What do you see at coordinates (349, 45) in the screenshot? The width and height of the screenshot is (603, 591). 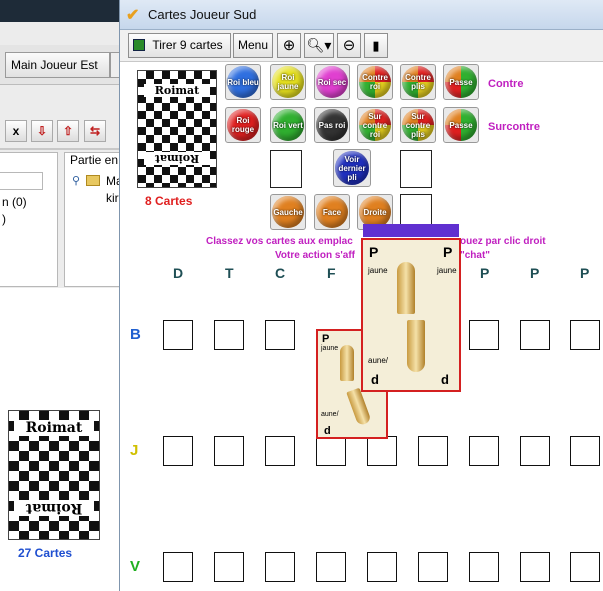 I see `zoom-out-icon: ⊖` at bounding box center [349, 45].